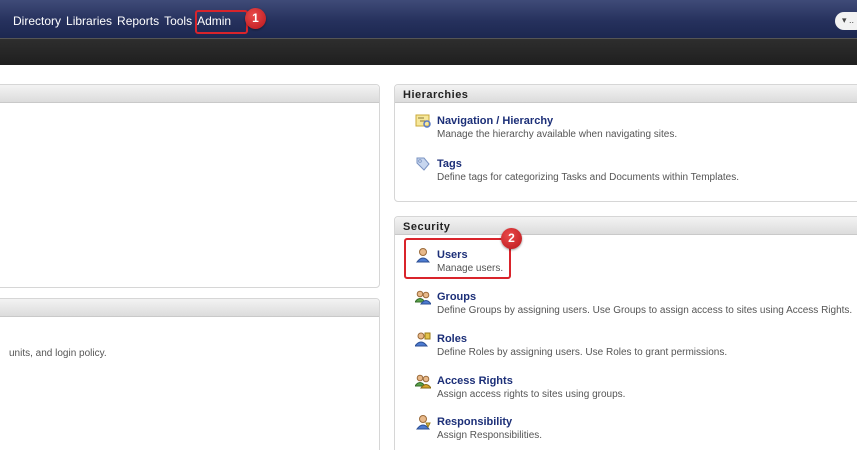  I want to click on sub-toolbar, so click(428, 51).